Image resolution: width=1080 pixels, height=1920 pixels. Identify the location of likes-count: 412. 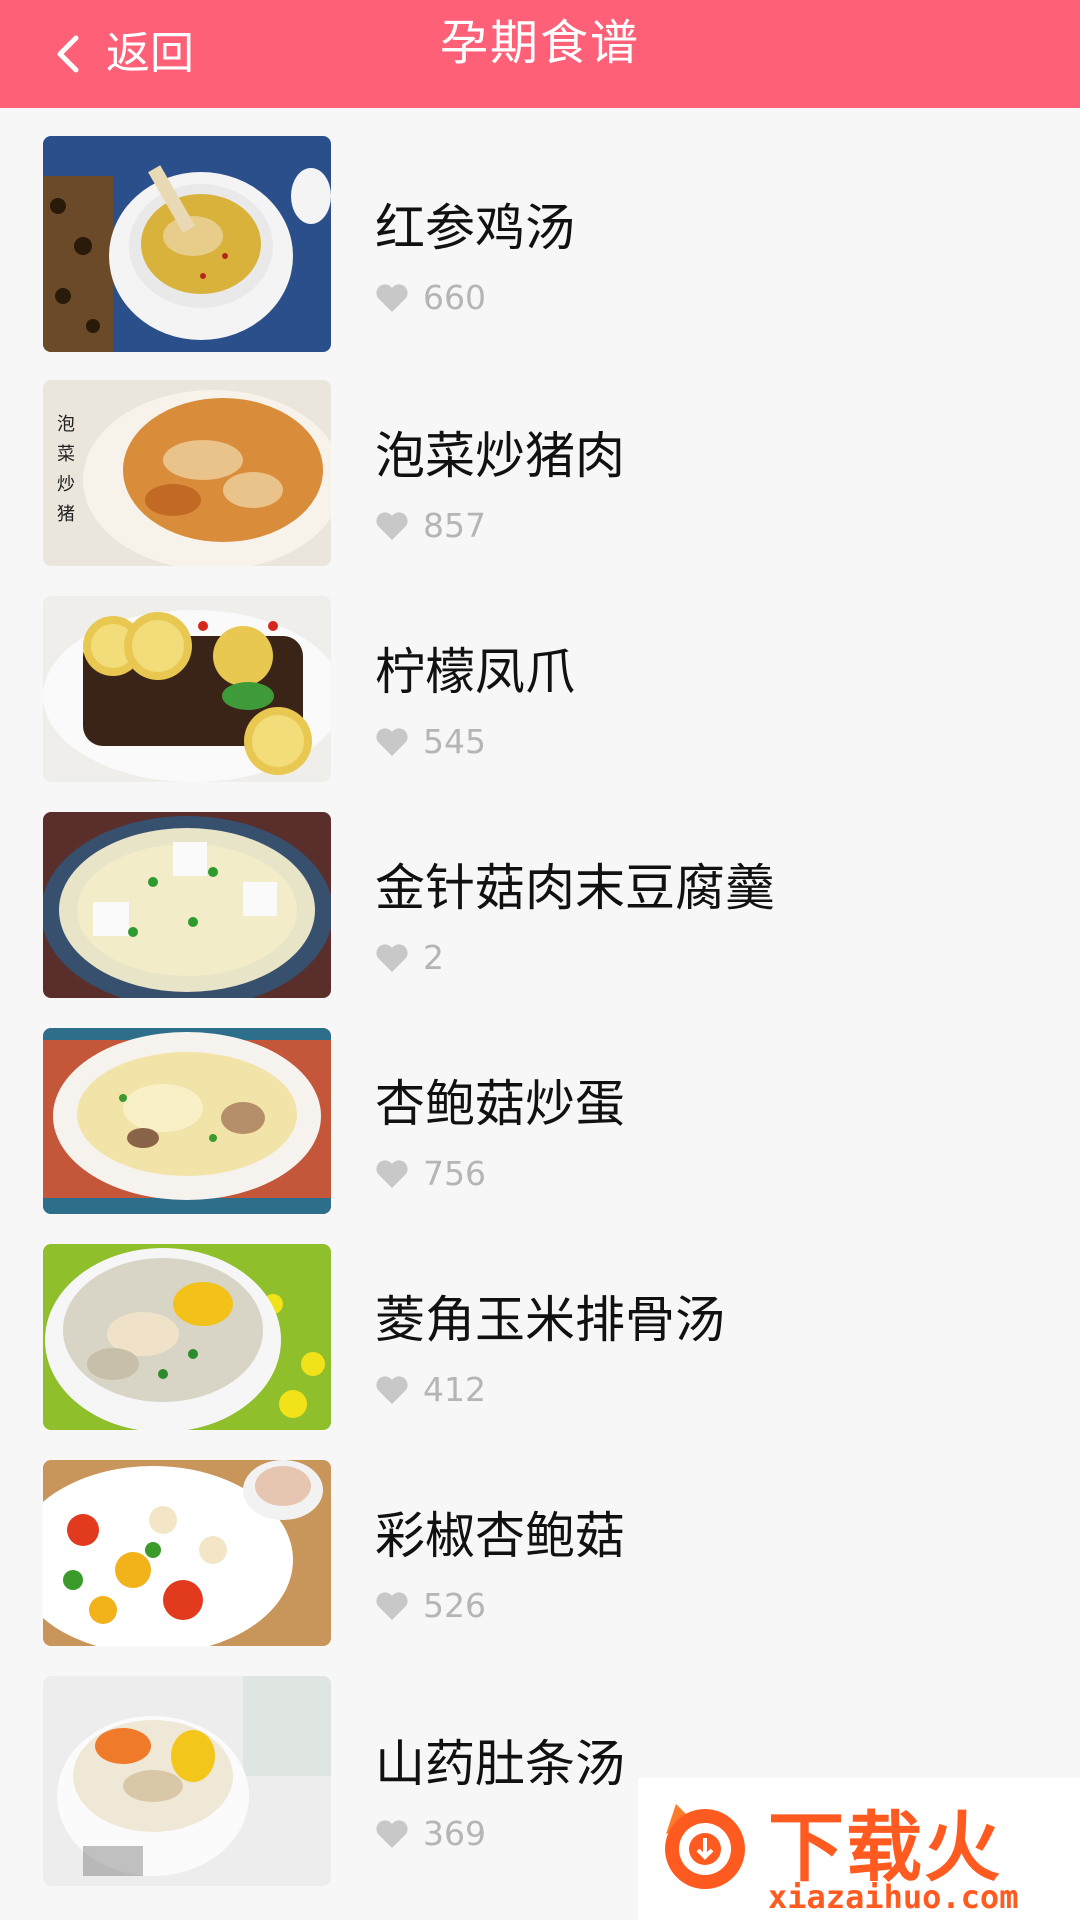
(454, 1389).